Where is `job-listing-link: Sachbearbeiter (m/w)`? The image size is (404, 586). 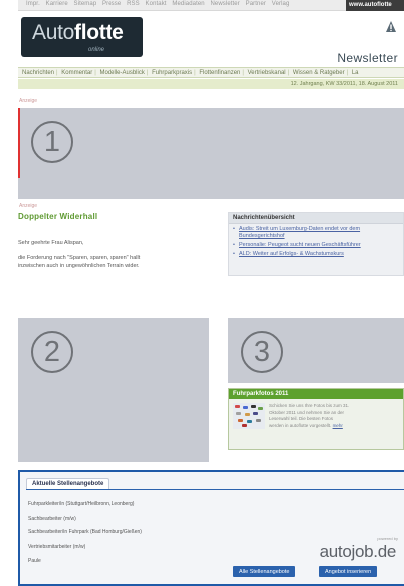
job-listing-link: Sachbearbeiter (m/w) is located at coordinates (52, 519).